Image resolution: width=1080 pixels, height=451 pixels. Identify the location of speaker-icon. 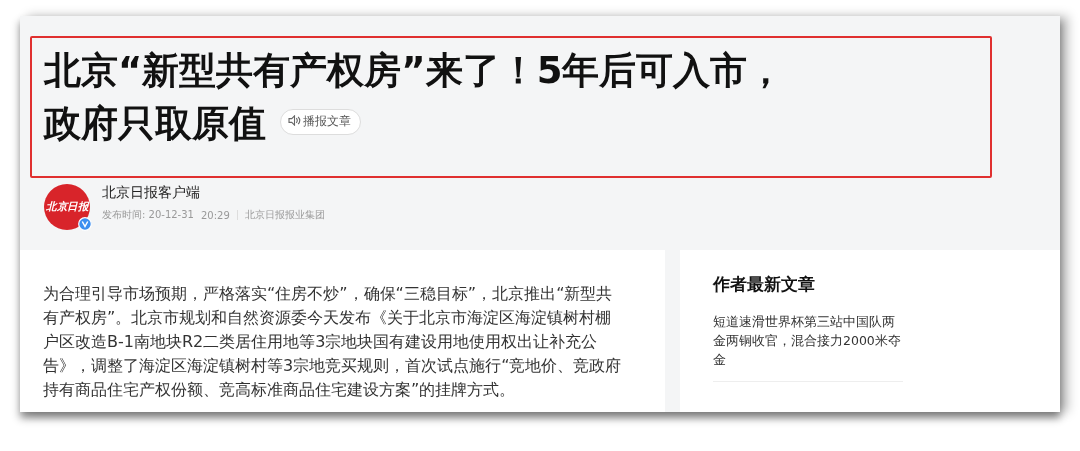
(294, 120).